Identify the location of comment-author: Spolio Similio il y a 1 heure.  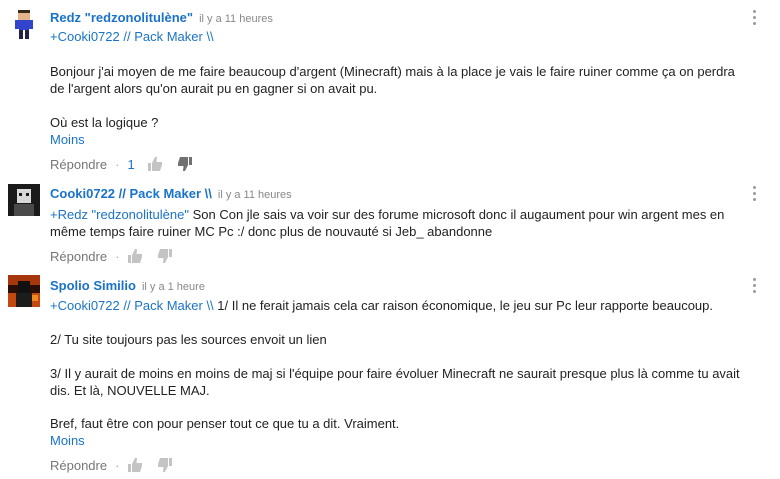
(127, 285).